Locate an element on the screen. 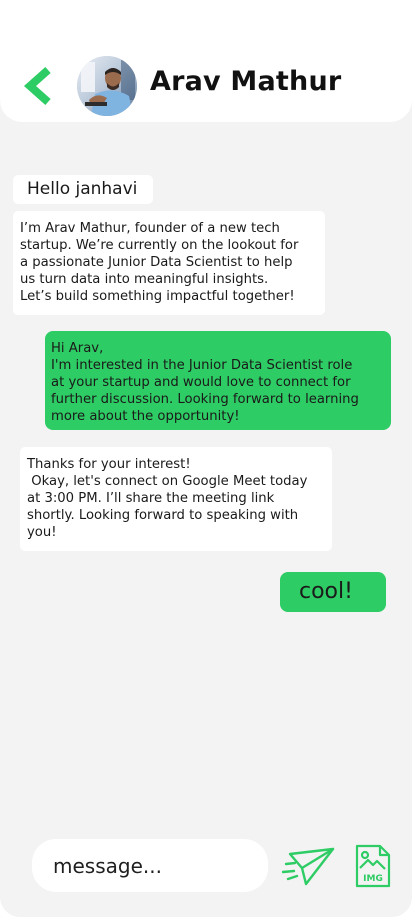 The height and width of the screenshot is (917, 412). contact-name: Arav Mathur is located at coordinates (246, 81).